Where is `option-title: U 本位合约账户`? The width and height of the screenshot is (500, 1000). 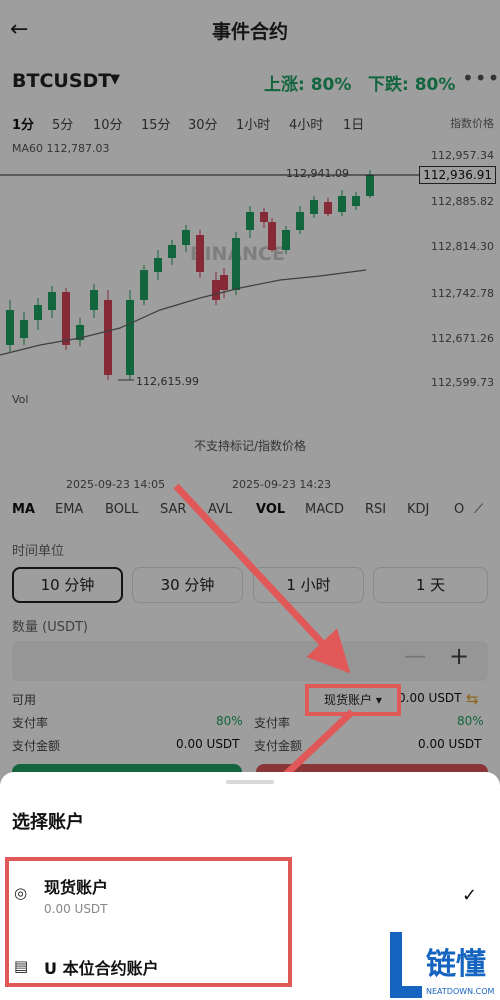
option-title: U 本位合约账户 is located at coordinates (101, 968).